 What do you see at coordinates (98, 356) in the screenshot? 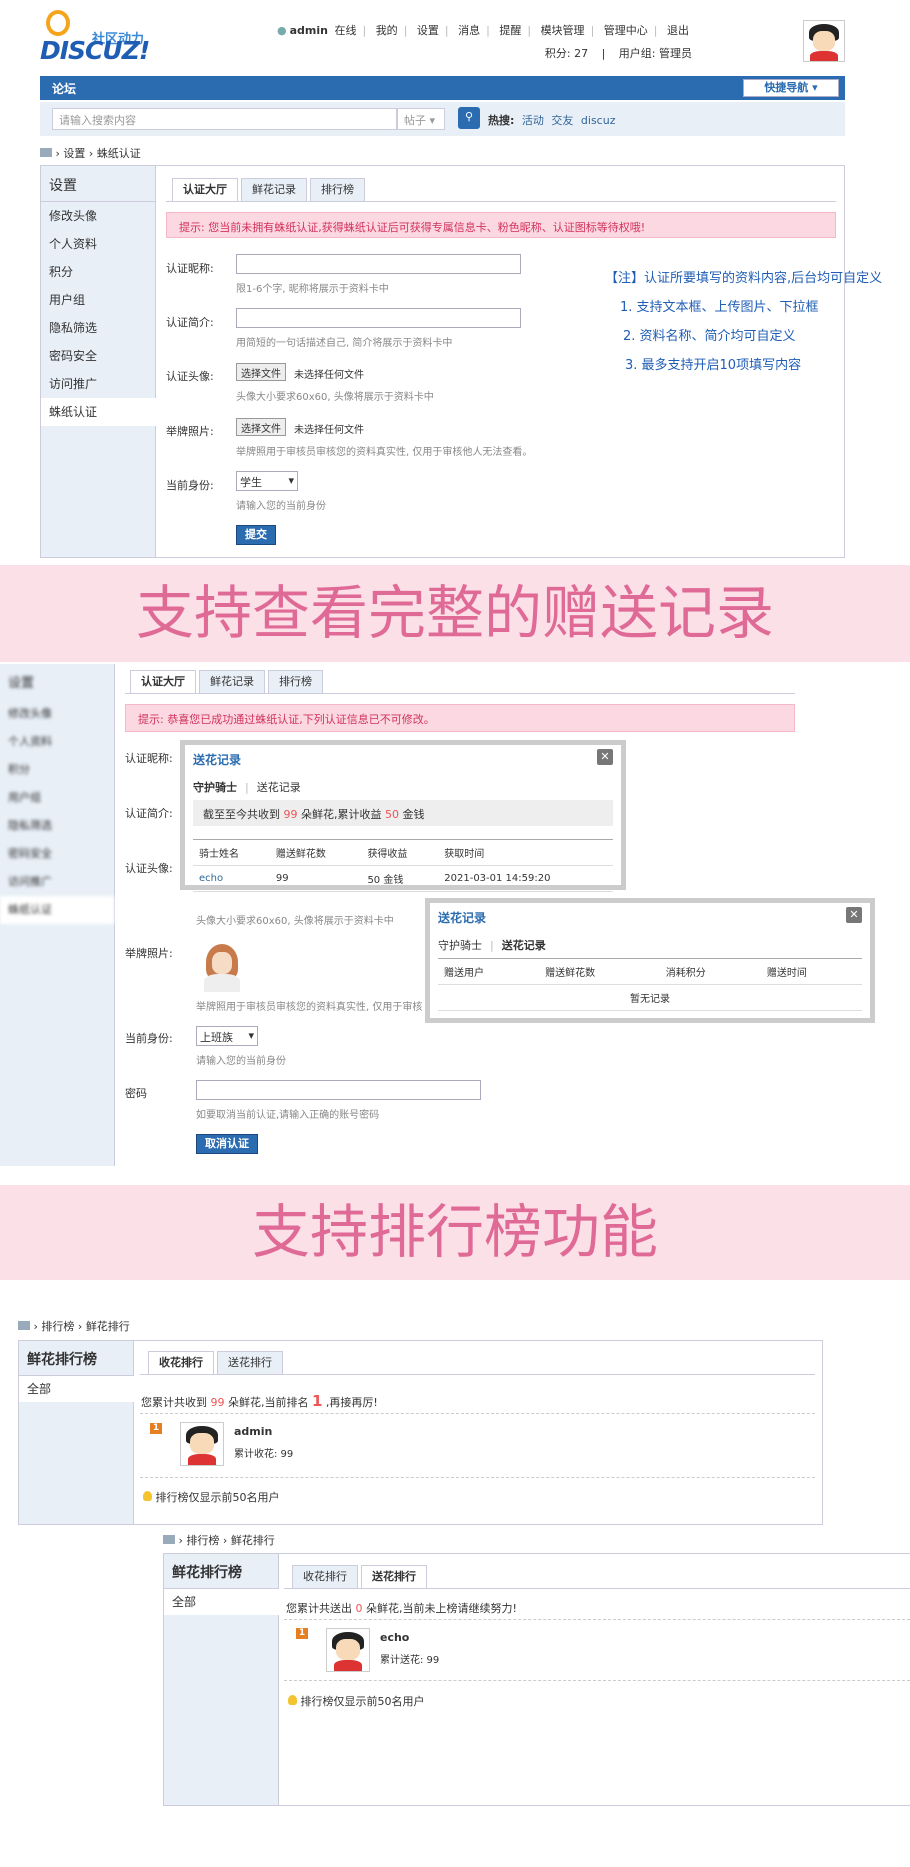
I see `sidebar-item-security: 密码安全` at bounding box center [98, 356].